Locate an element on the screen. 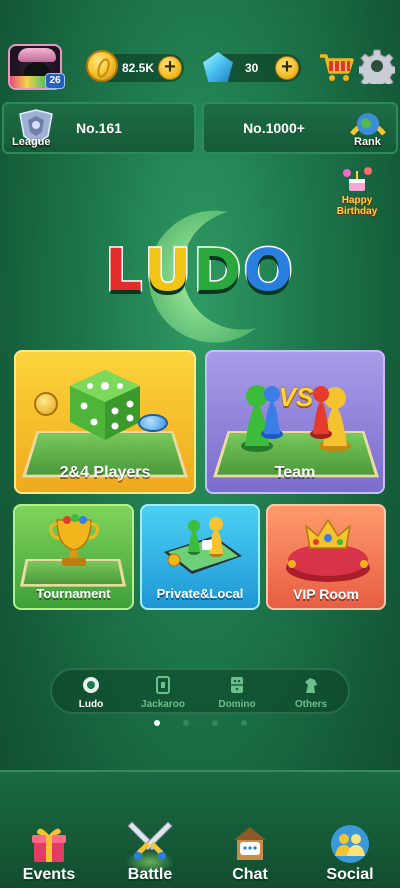  players-2-4-card: 2&4 Players is located at coordinates (105, 422).